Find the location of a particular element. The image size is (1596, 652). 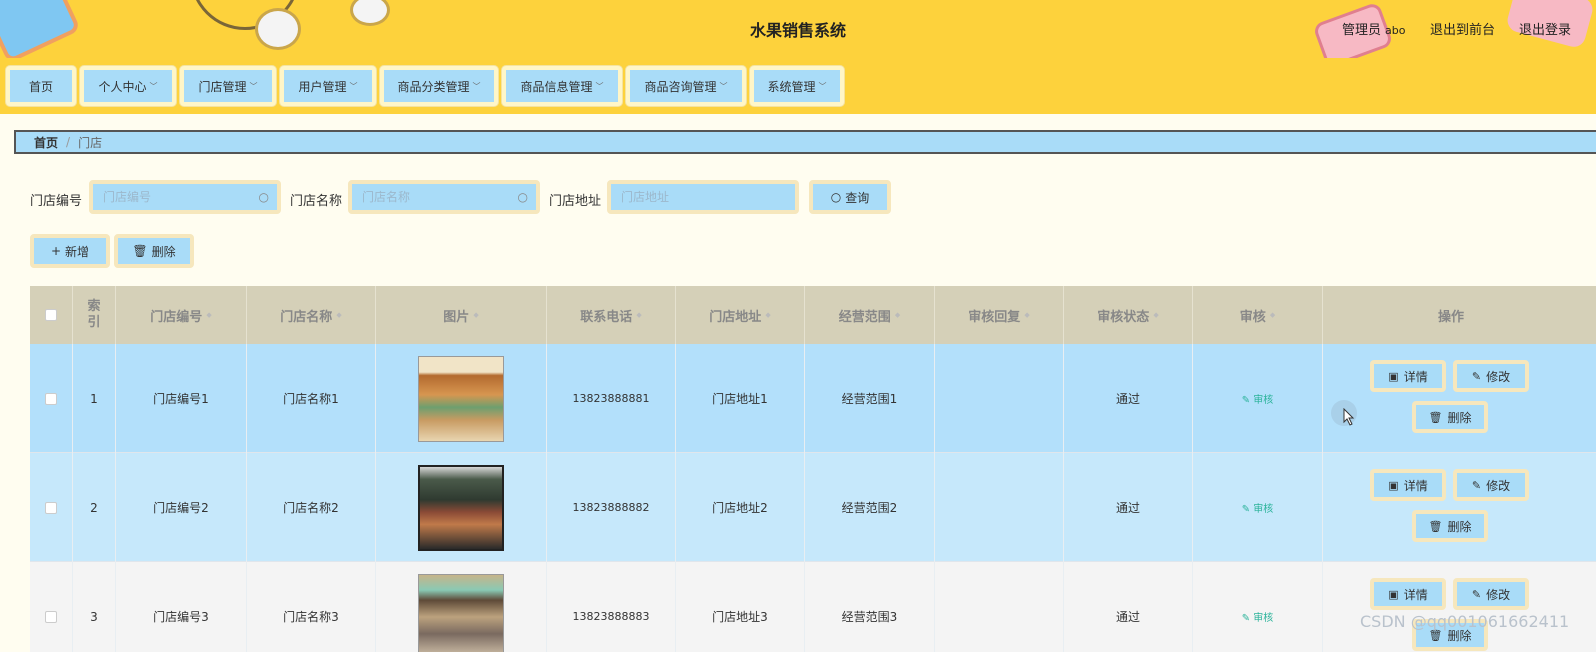

column-header-status: 审核状态 ◆ is located at coordinates (1128, 315).